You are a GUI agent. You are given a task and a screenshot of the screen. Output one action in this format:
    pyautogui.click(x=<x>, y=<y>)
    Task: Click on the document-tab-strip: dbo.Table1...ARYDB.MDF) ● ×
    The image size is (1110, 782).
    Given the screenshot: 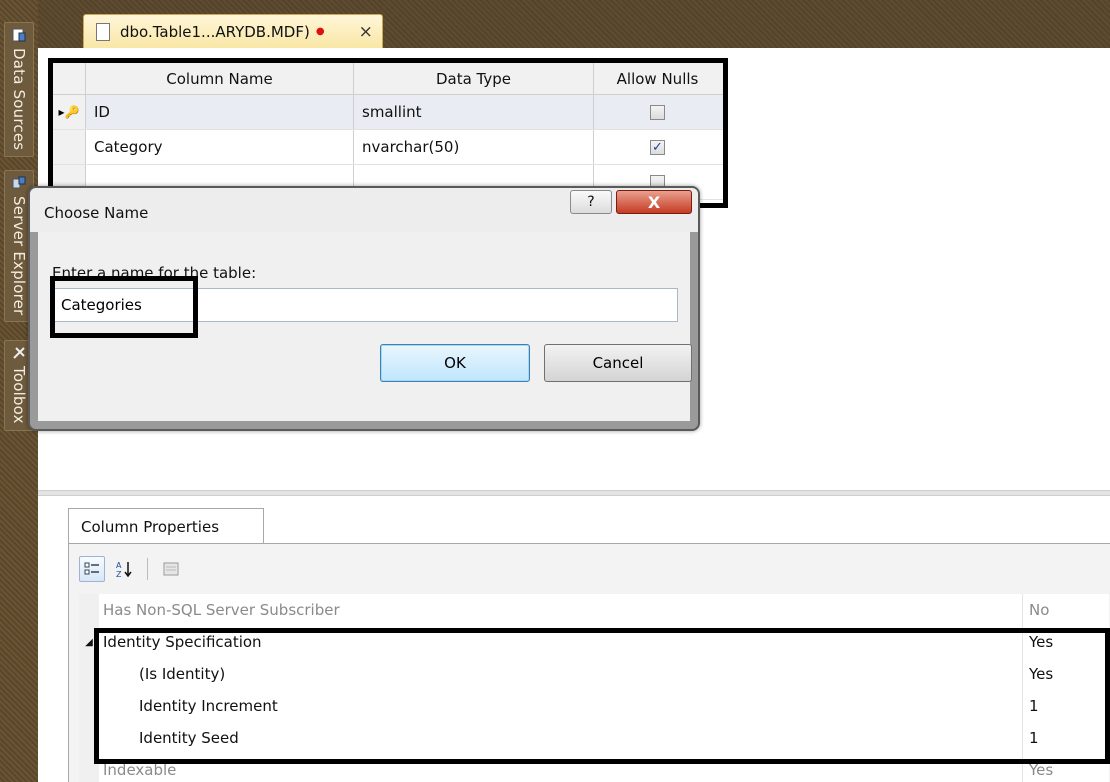 What is the action you would take?
    pyautogui.click(x=574, y=24)
    